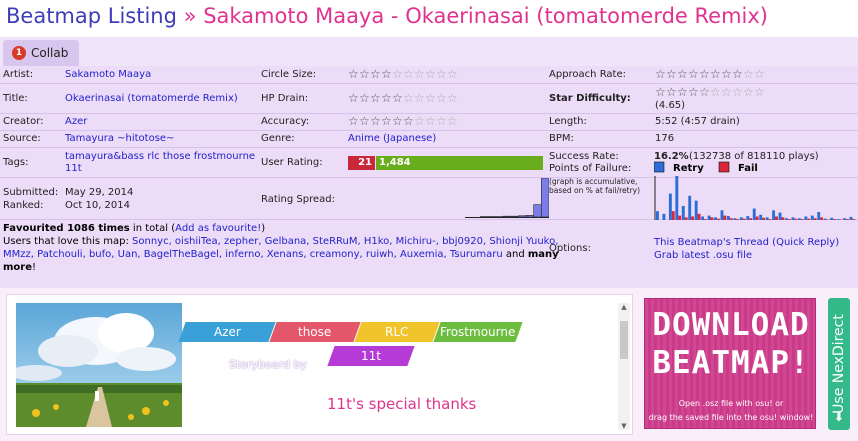 Image resolution: width=858 pixels, height=441 pixels. Describe the element at coordinates (119, 138) in the screenshot. I see `source-link: Tamayura ~hitotose~` at that location.